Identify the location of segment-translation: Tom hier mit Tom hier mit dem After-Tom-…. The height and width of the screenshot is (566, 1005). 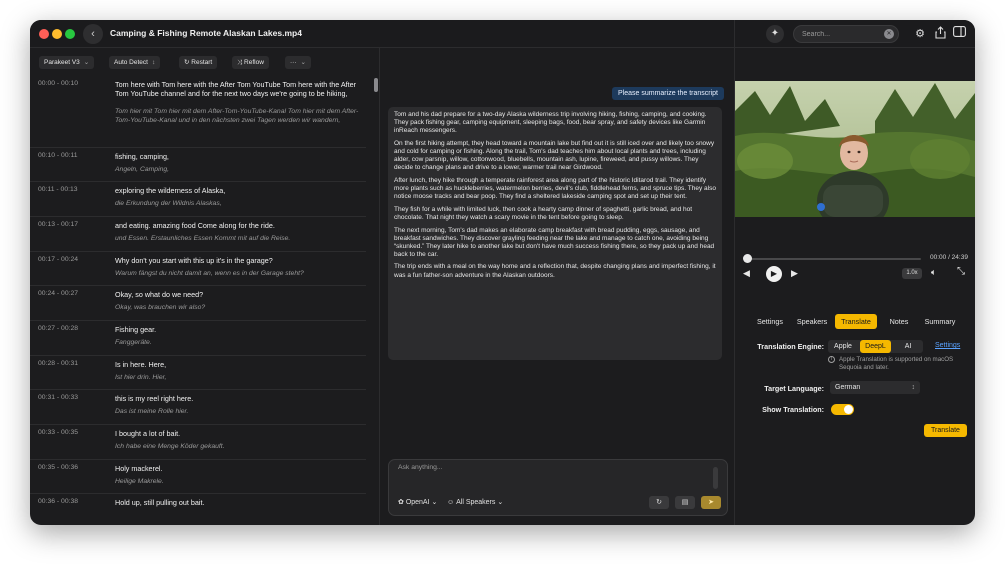
(237, 116).